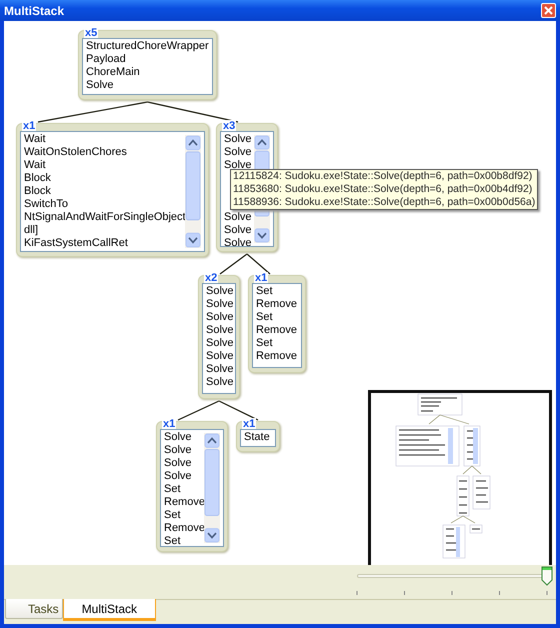  Describe the element at coordinates (31, 230) in the screenshot. I see `stack-frame: dll]` at that location.